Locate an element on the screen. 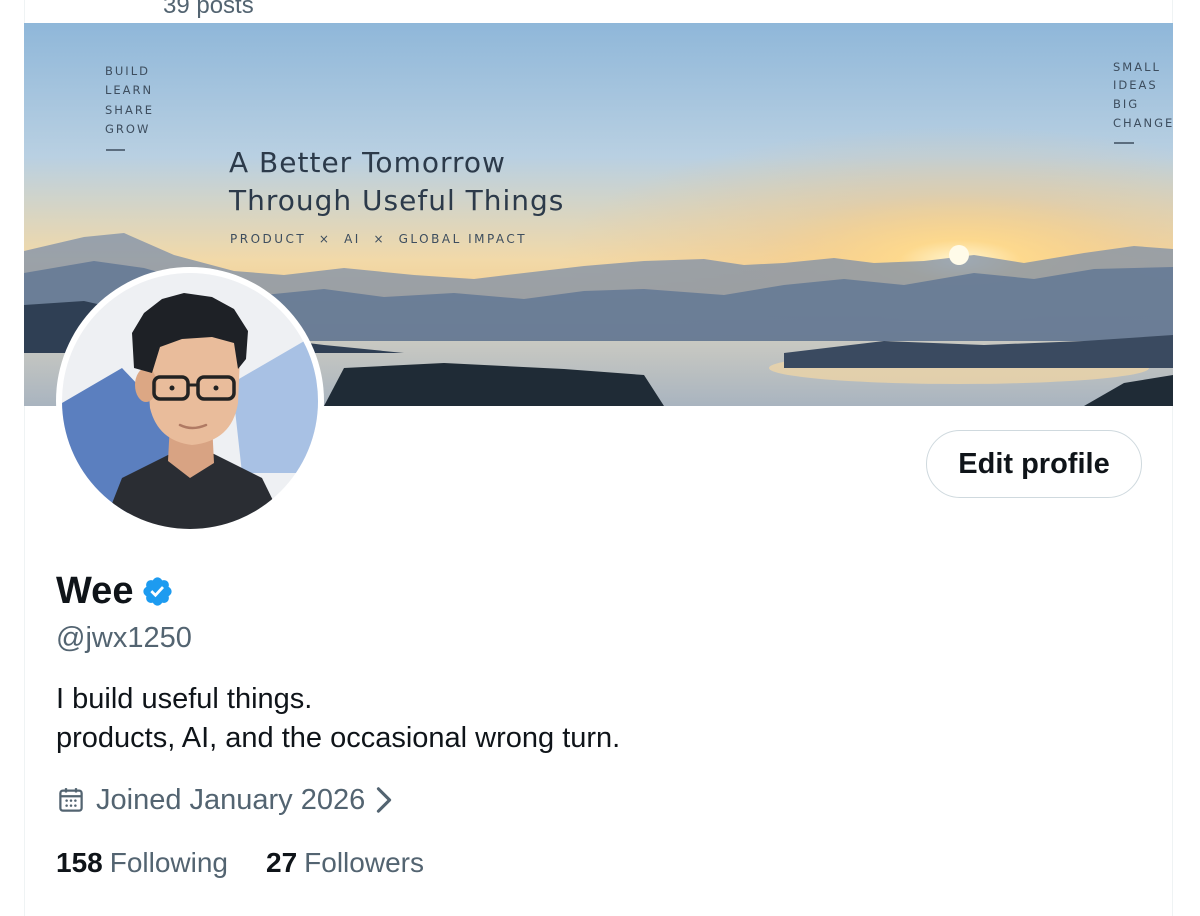 Image resolution: width=1200 pixels, height=916 pixels. joined-date-link: Joined January 2026 is located at coordinates (224, 800).